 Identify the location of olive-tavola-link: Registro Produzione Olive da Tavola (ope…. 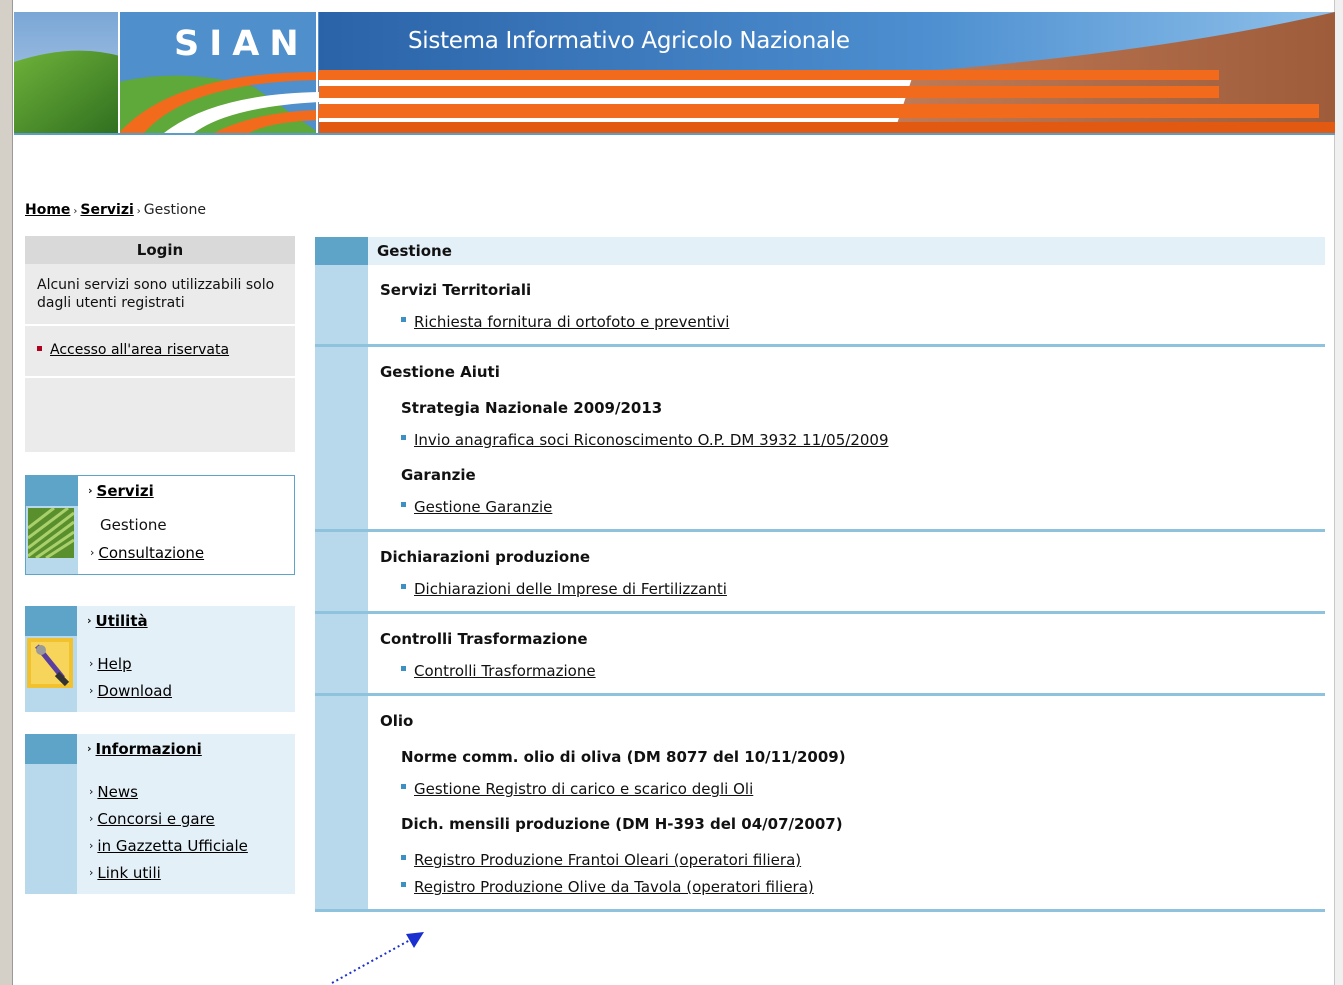
(614, 887).